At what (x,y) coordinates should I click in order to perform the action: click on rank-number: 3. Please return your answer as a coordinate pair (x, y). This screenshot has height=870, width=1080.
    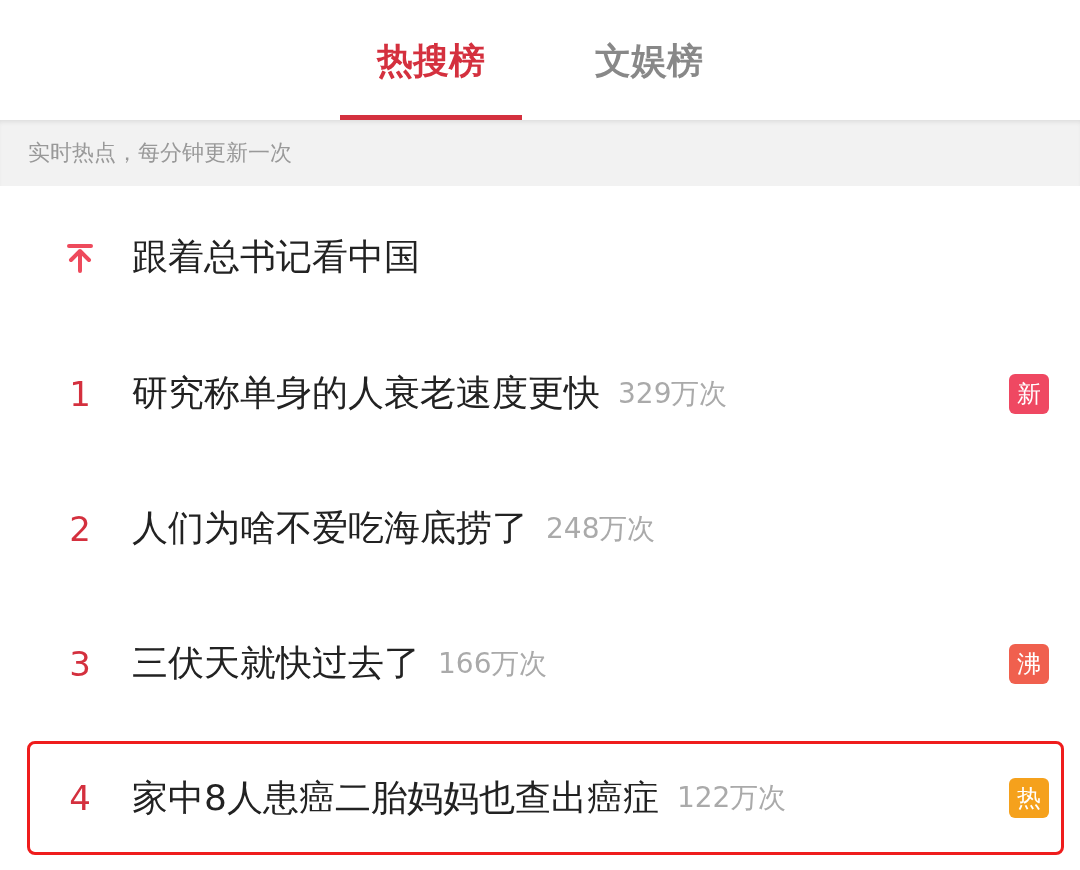
    Looking at the image, I should click on (80, 663).